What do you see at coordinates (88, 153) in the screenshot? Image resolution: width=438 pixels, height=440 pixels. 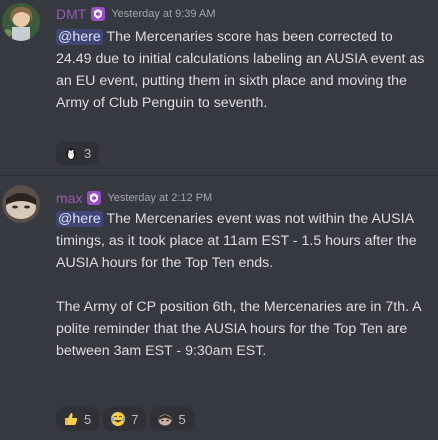 I see `reaction-count: 3` at bounding box center [88, 153].